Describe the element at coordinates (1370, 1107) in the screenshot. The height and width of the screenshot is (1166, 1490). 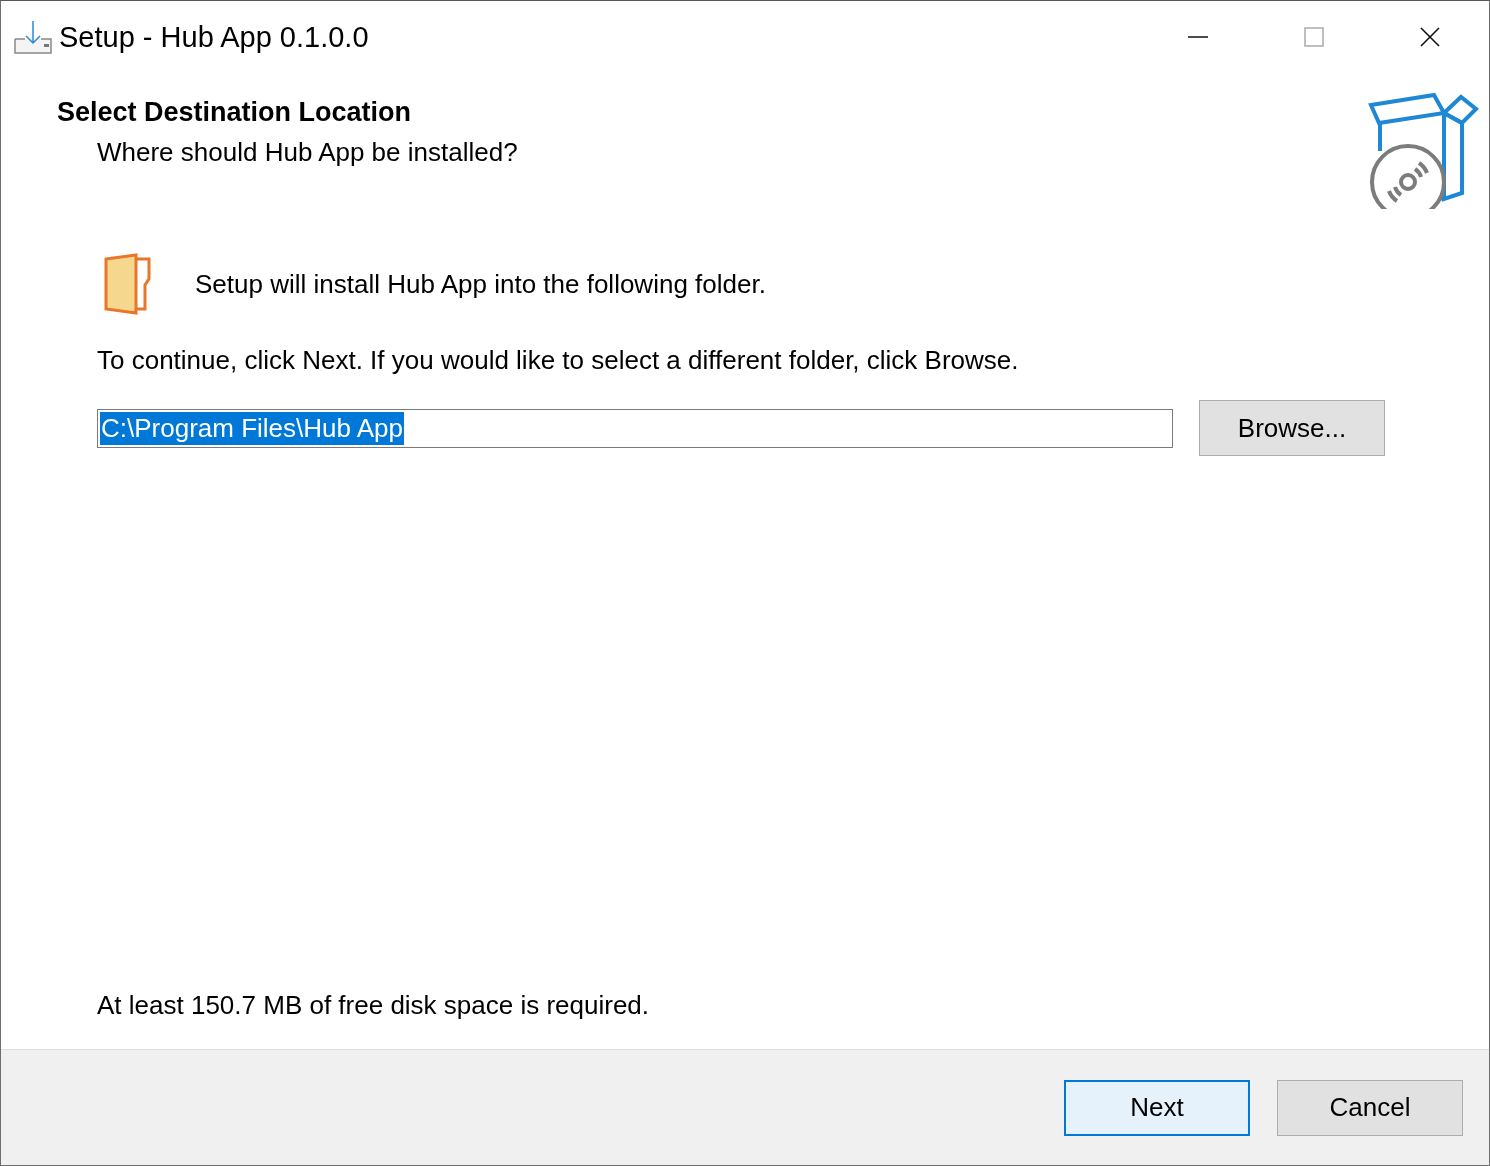
I see `cancel-button: Cancel` at that location.